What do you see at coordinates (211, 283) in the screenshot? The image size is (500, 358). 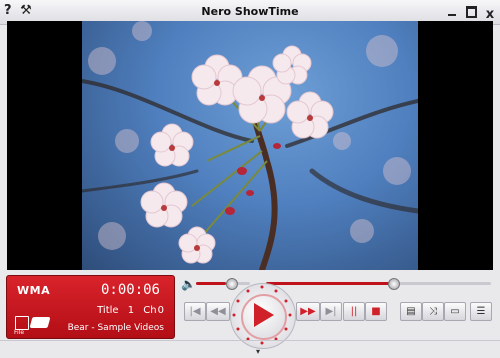 I see `volume-level-fill` at bounding box center [211, 283].